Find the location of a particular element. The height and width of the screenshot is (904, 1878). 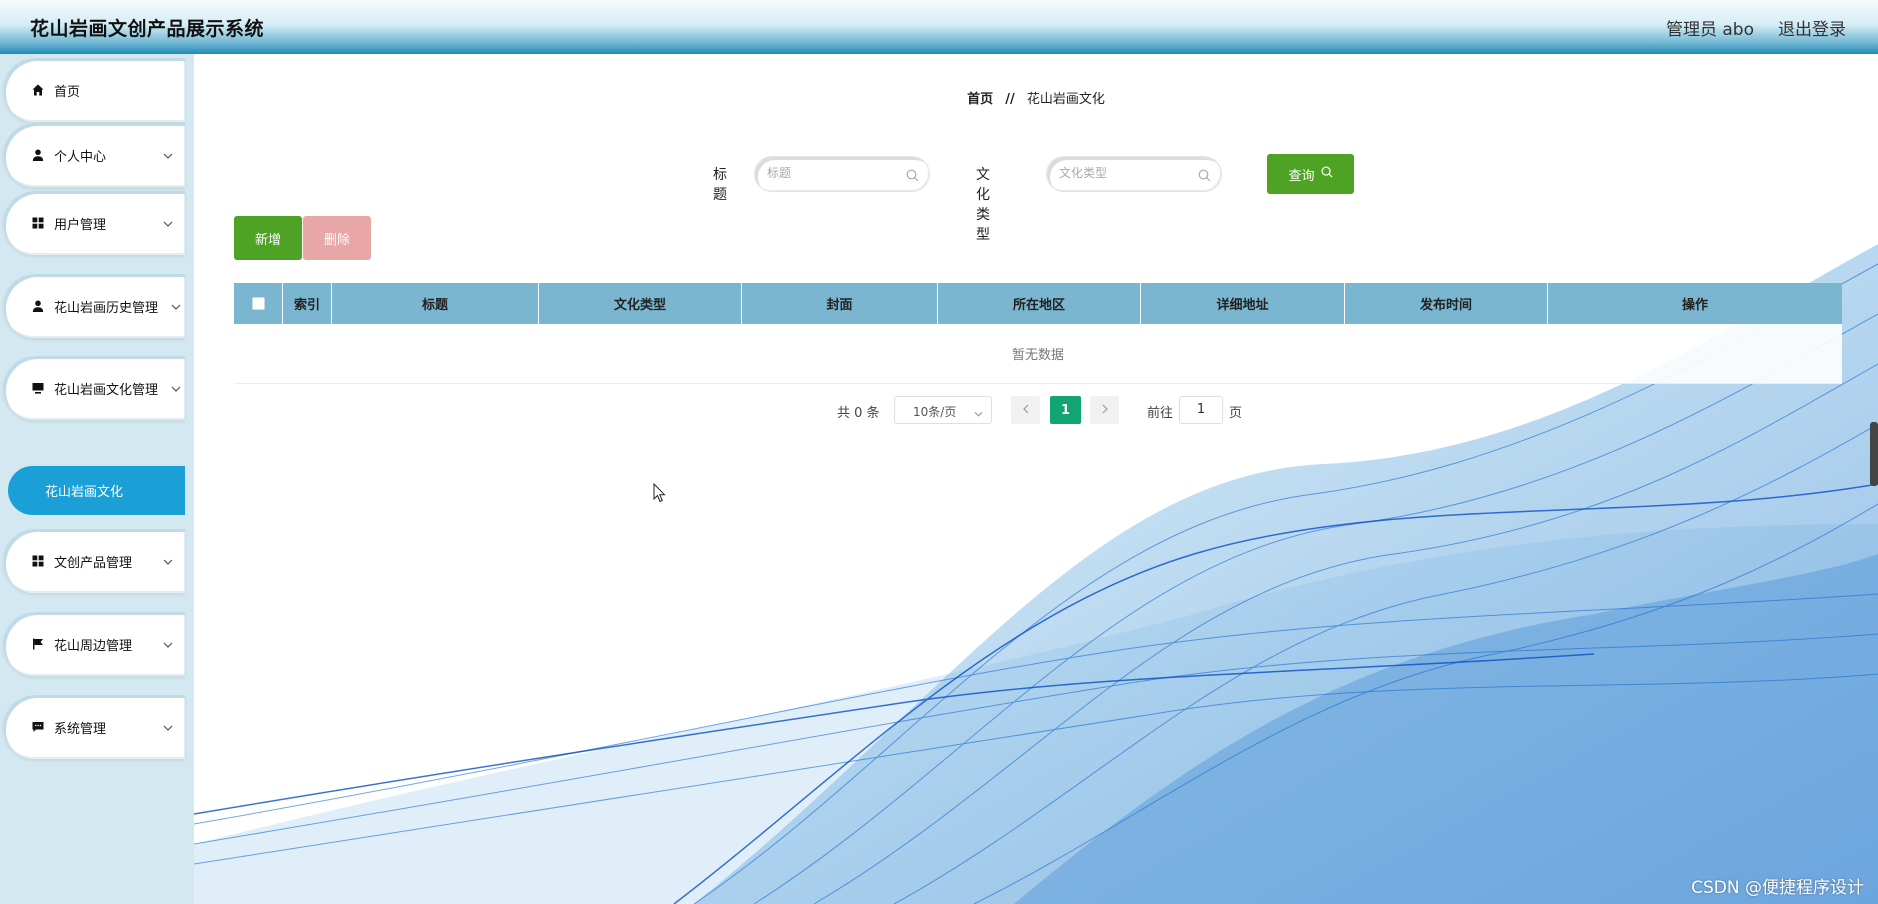

column-header: 发布时间 is located at coordinates (1446, 303).